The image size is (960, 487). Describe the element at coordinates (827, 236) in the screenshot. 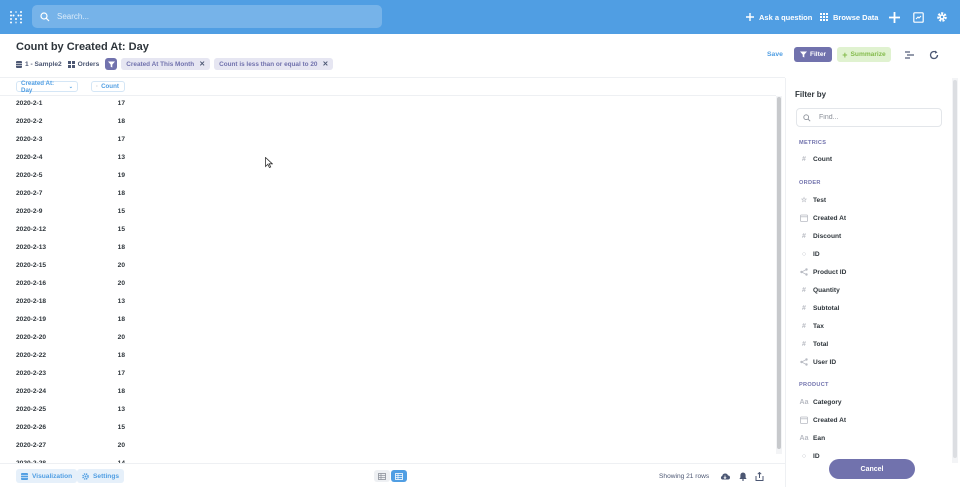

I see `field-label: Discount` at that location.